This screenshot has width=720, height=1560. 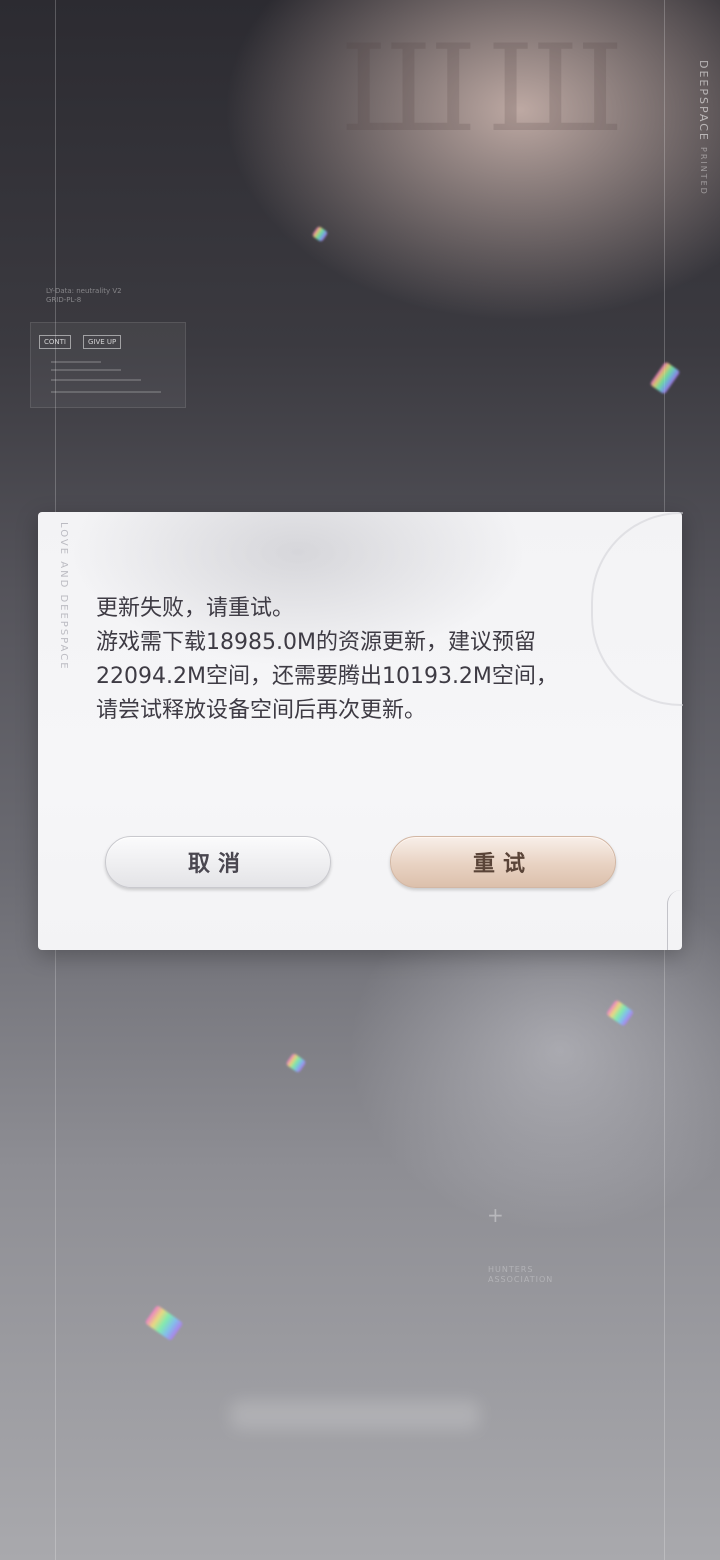 I want to click on message-line: 游戏需下载18985.0M的资源更新，建议预留, so click(x=316, y=642).